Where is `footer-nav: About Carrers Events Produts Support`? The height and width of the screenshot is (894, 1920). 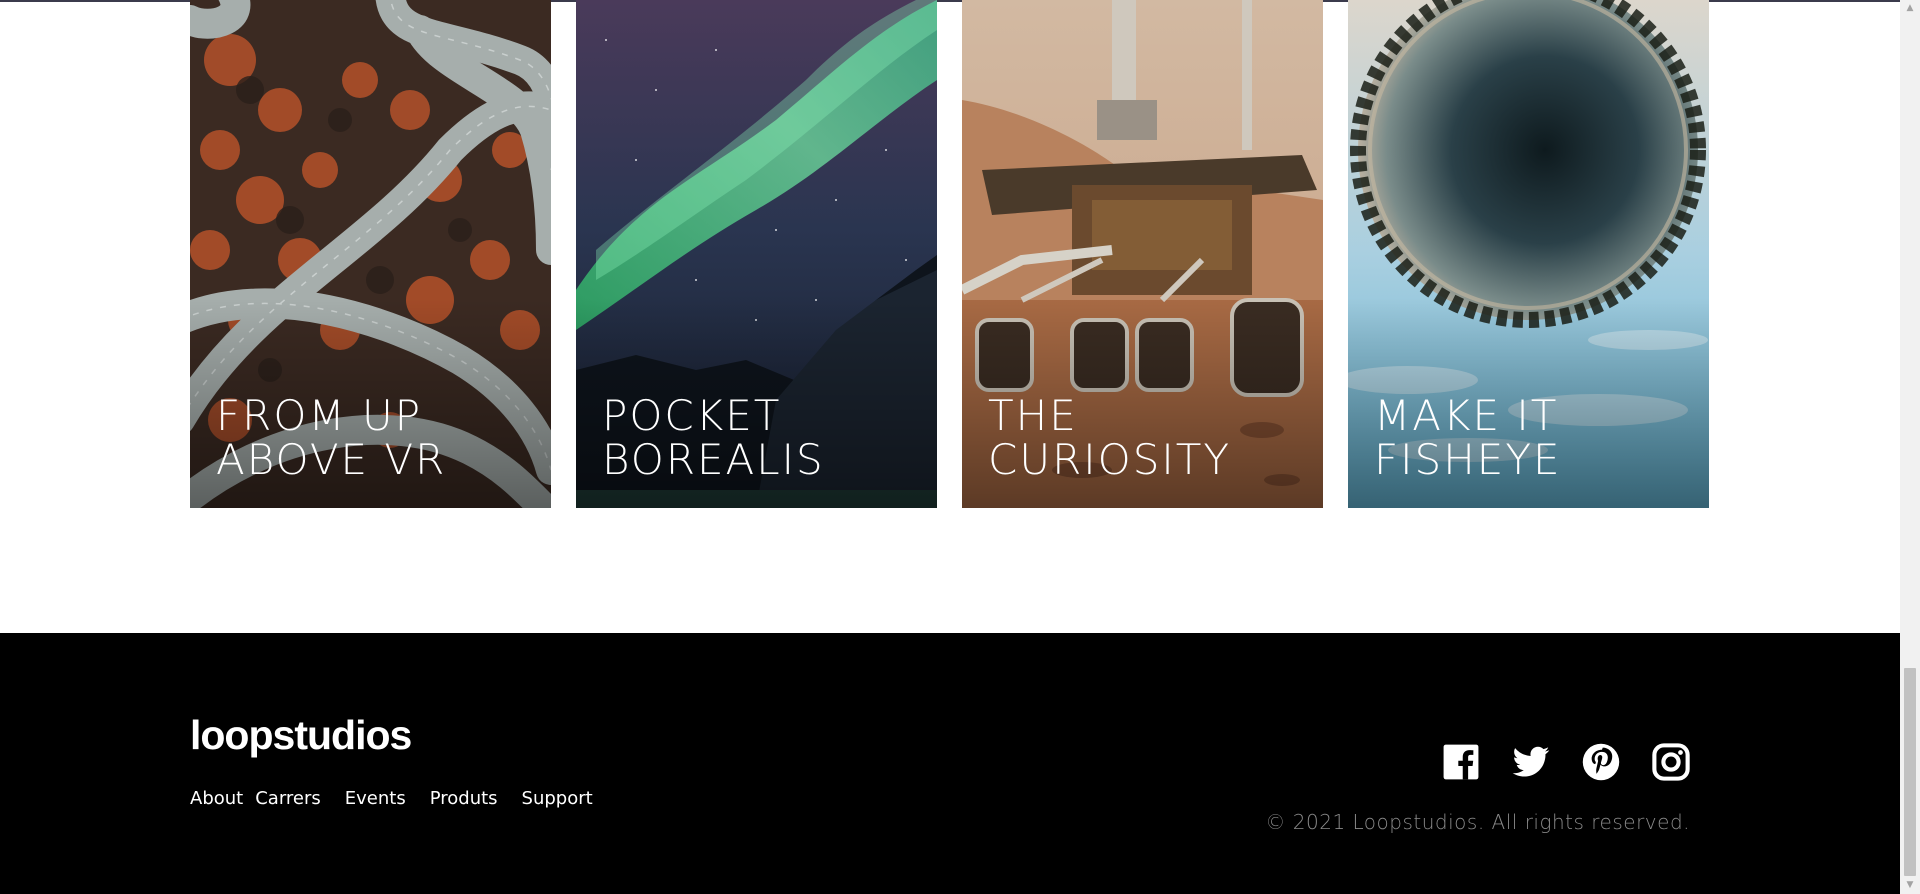 footer-nav: About Carrers Events Produts Support is located at coordinates (403, 799).